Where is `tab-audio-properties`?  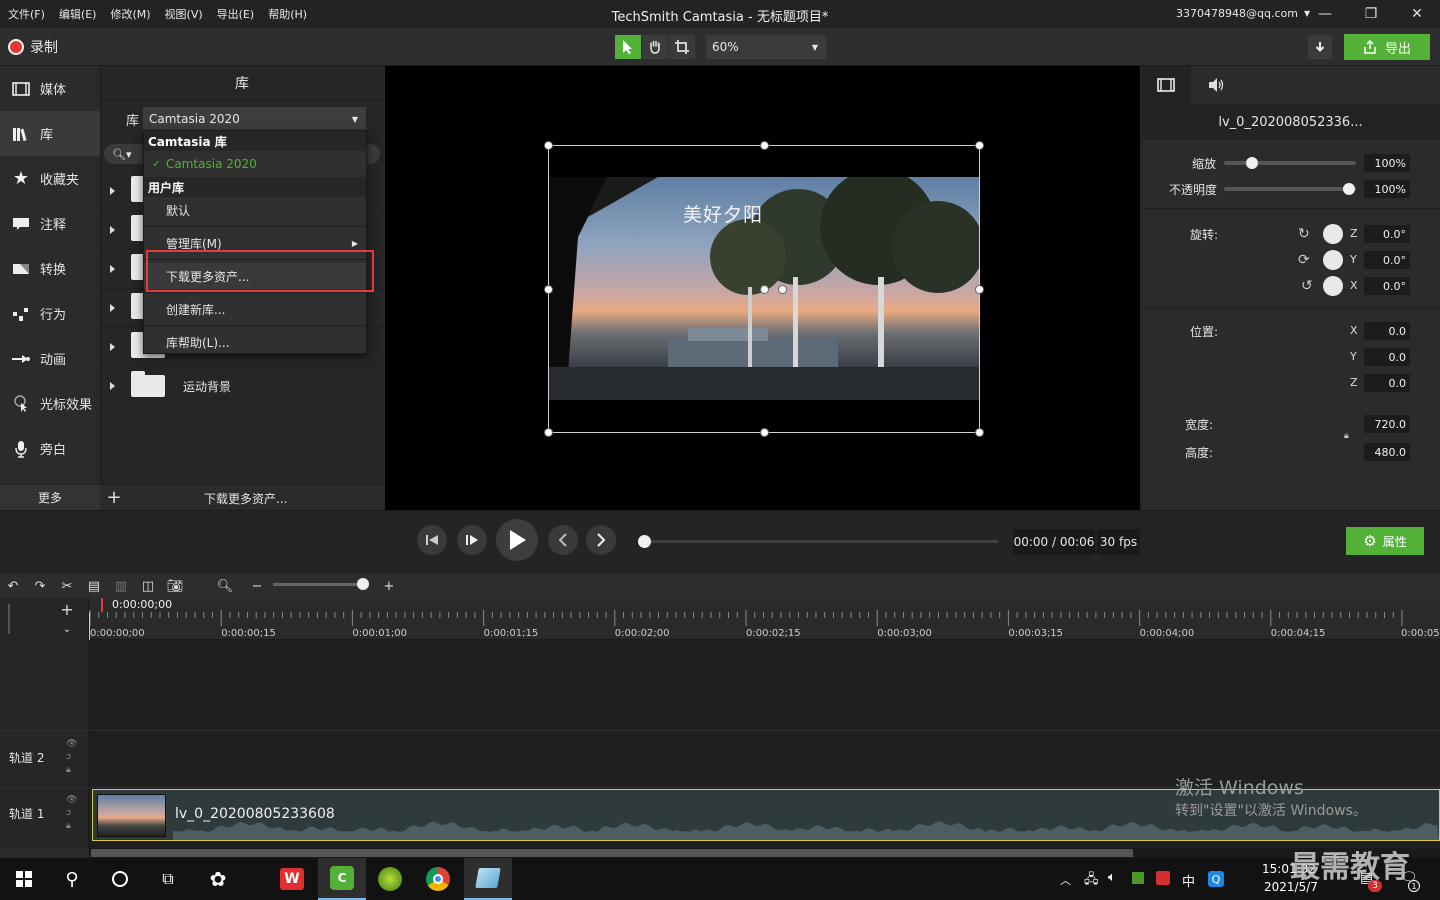 tab-audio-properties is located at coordinates (1216, 85).